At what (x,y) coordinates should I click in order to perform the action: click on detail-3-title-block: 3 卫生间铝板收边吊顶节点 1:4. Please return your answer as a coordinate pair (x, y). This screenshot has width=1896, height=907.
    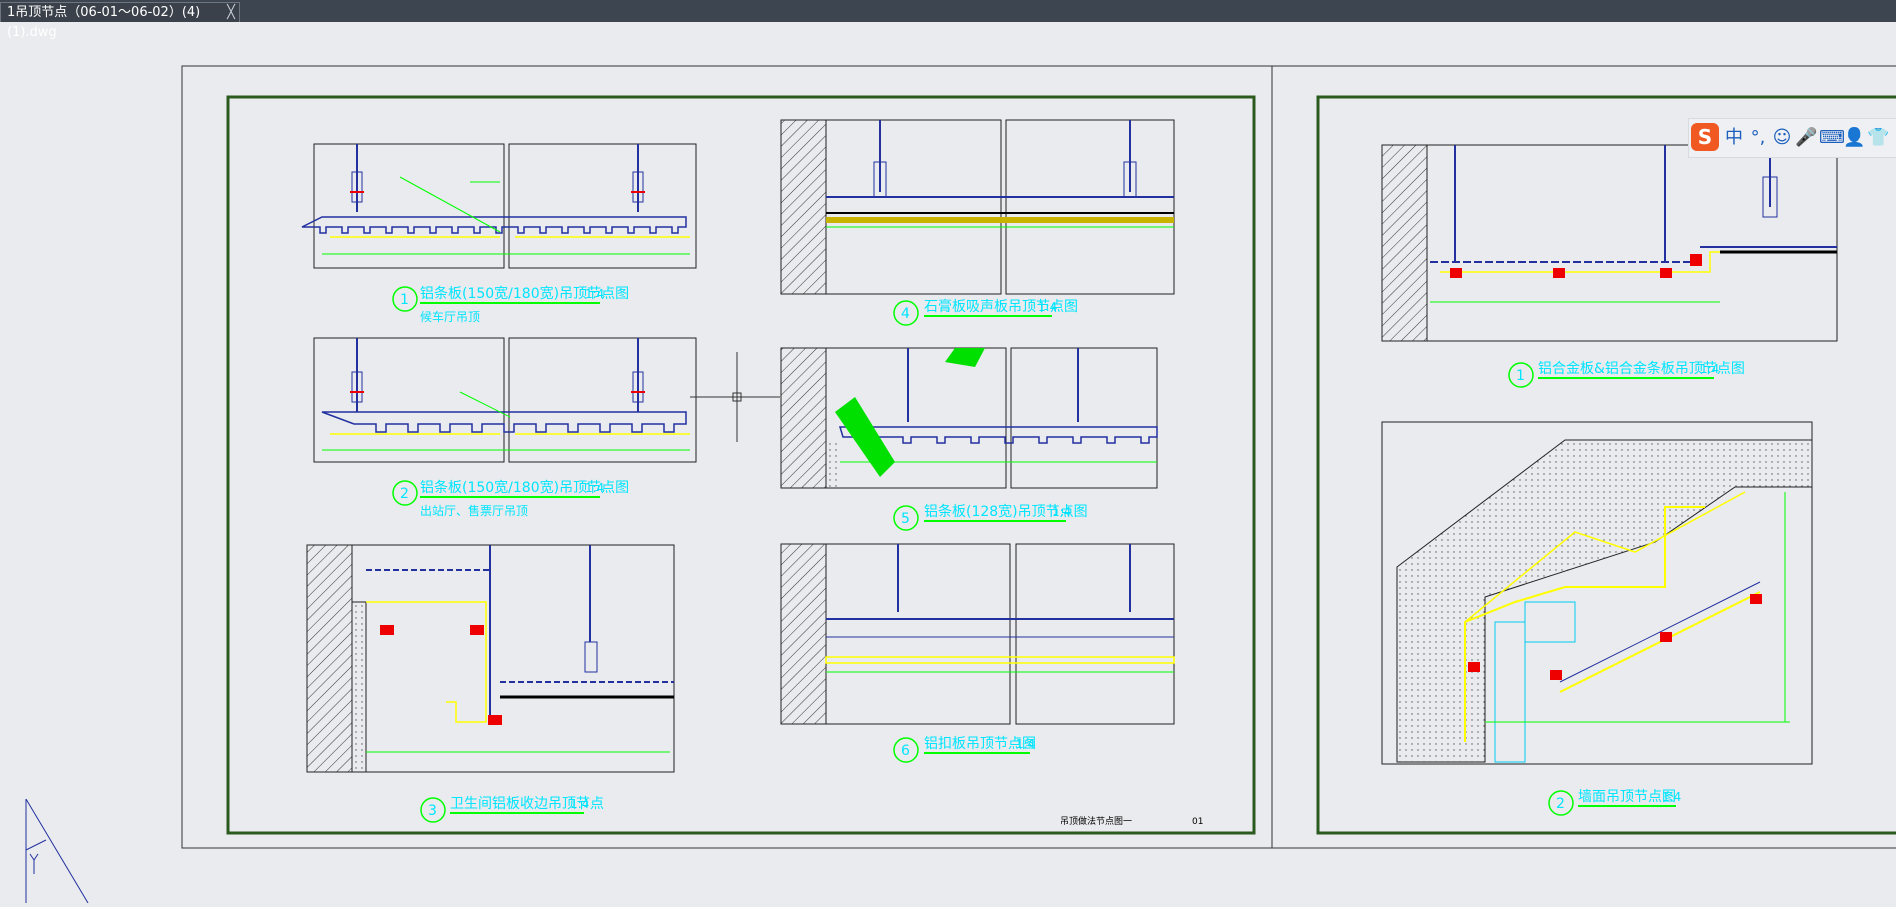
    Looking at the image, I should click on (512, 809).